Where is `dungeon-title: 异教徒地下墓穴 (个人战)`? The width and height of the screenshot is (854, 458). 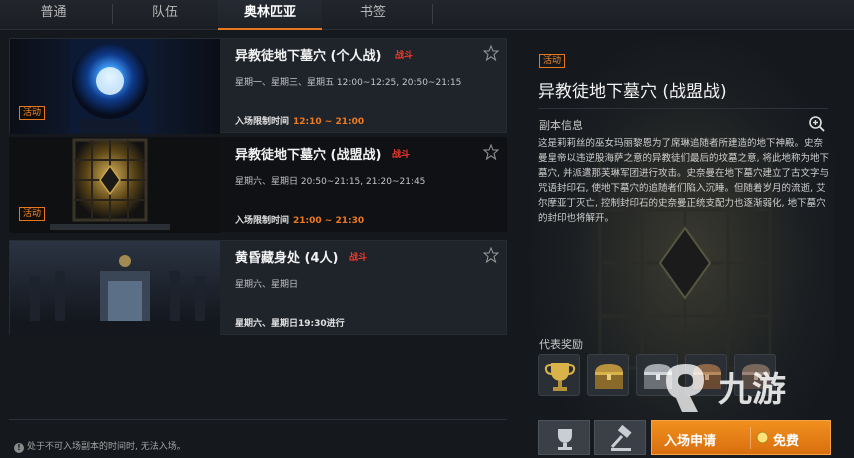
dungeon-title: 异教徒地下墓穴 (个人战) is located at coordinates (308, 56).